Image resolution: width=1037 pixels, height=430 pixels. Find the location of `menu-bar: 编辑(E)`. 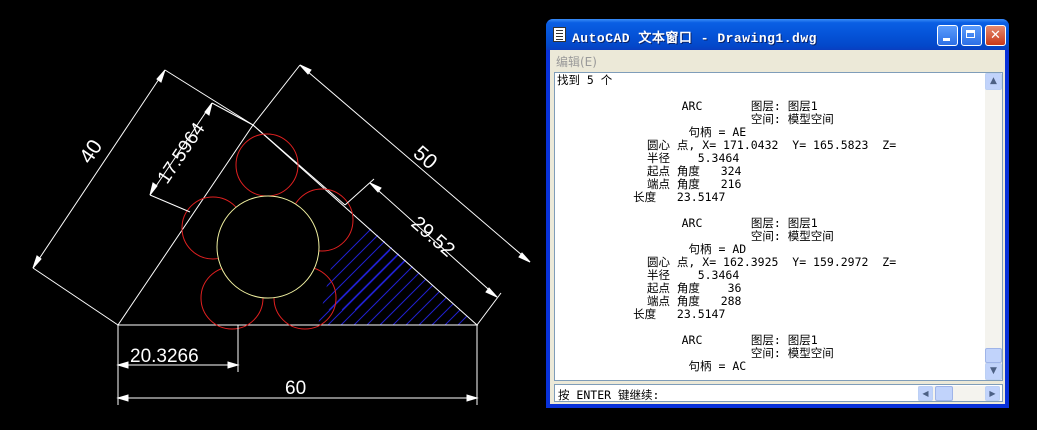

menu-bar: 编辑(E) is located at coordinates (777, 60).